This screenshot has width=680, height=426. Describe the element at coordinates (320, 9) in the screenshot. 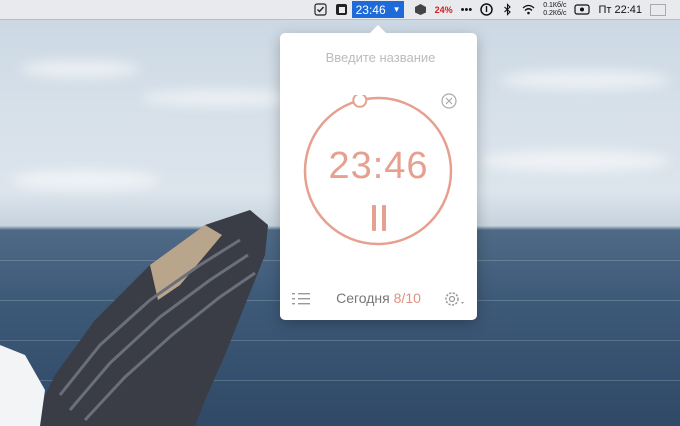

I see `checkmark-icon` at that location.